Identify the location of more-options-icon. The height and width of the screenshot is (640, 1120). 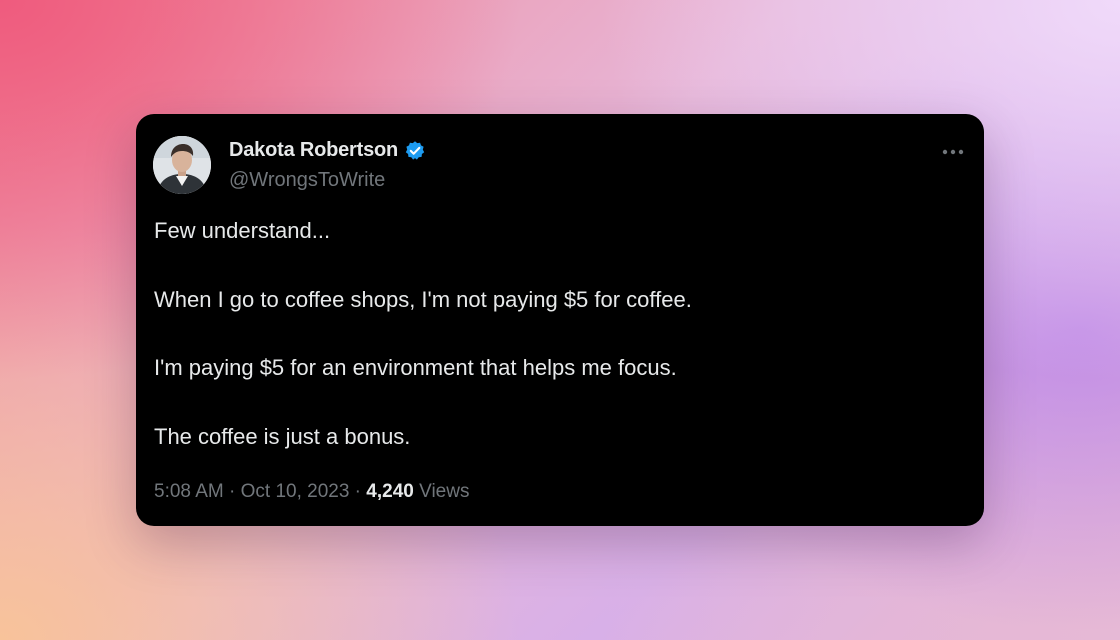
(953, 152).